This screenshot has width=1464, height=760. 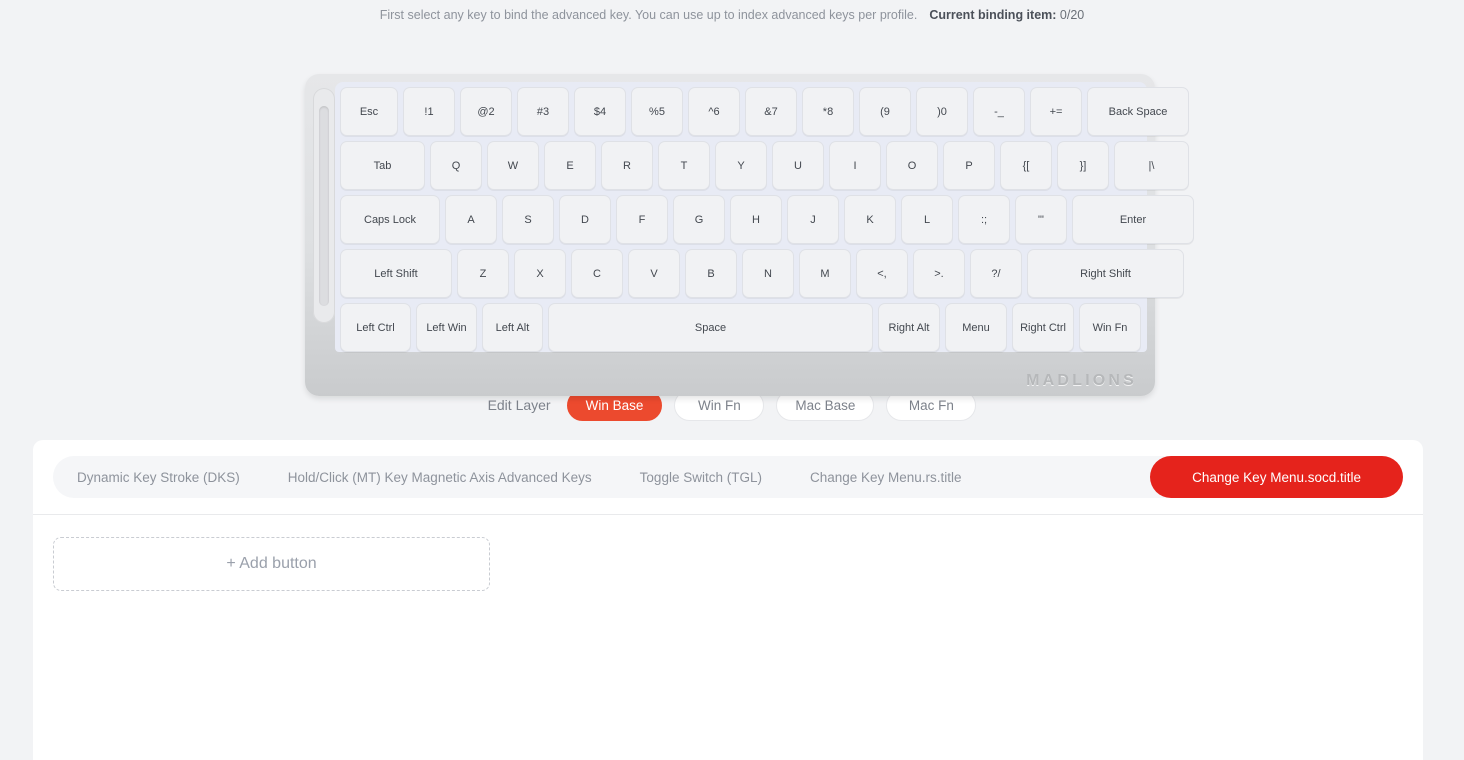 I want to click on key-t: T, so click(x=684, y=165).